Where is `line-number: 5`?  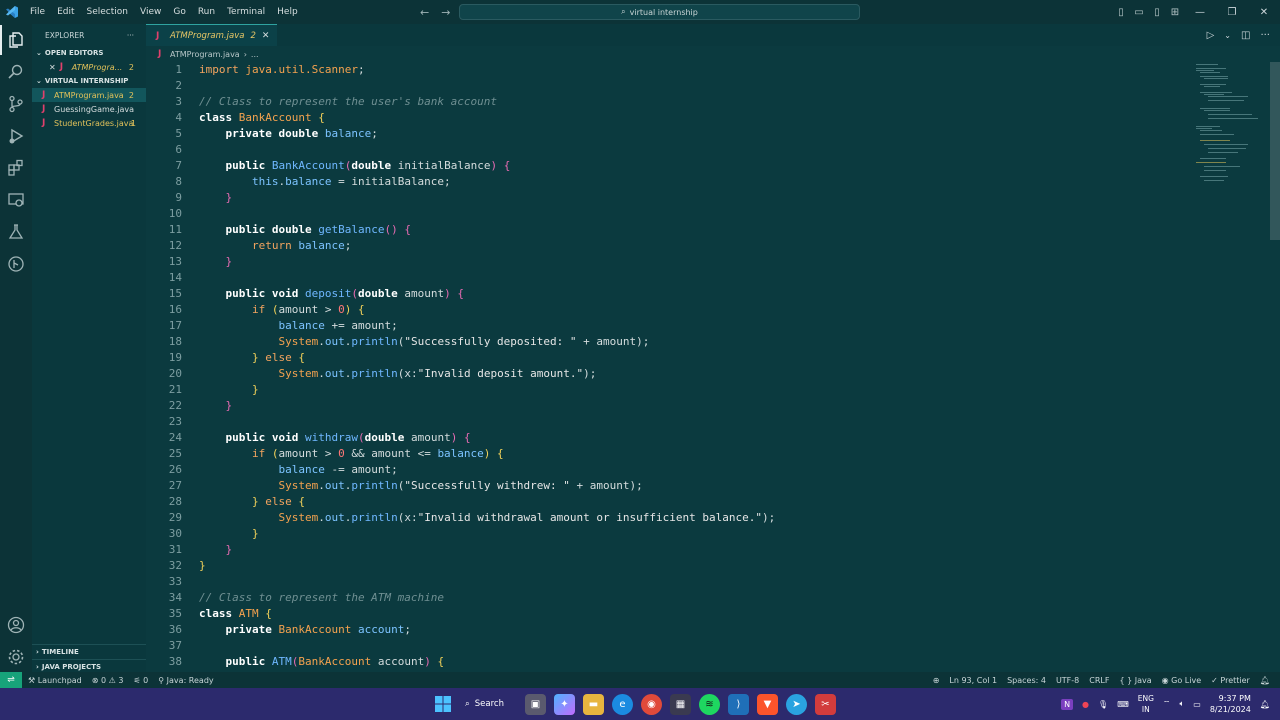
line-number: 5 is located at coordinates (178, 133).